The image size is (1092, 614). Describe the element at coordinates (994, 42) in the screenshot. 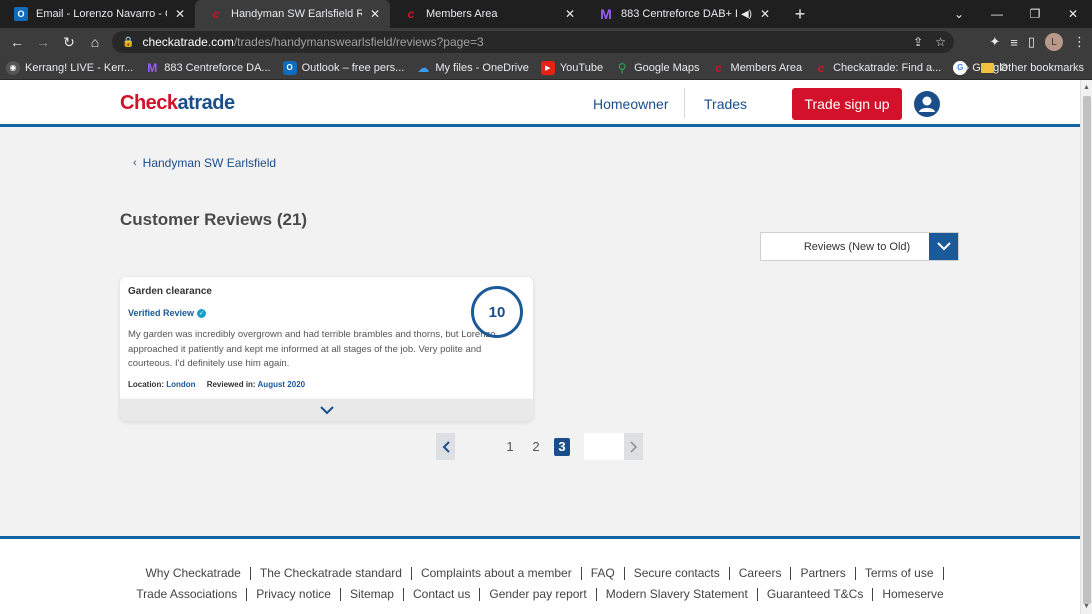

I see `extensions-icon: ✦` at that location.